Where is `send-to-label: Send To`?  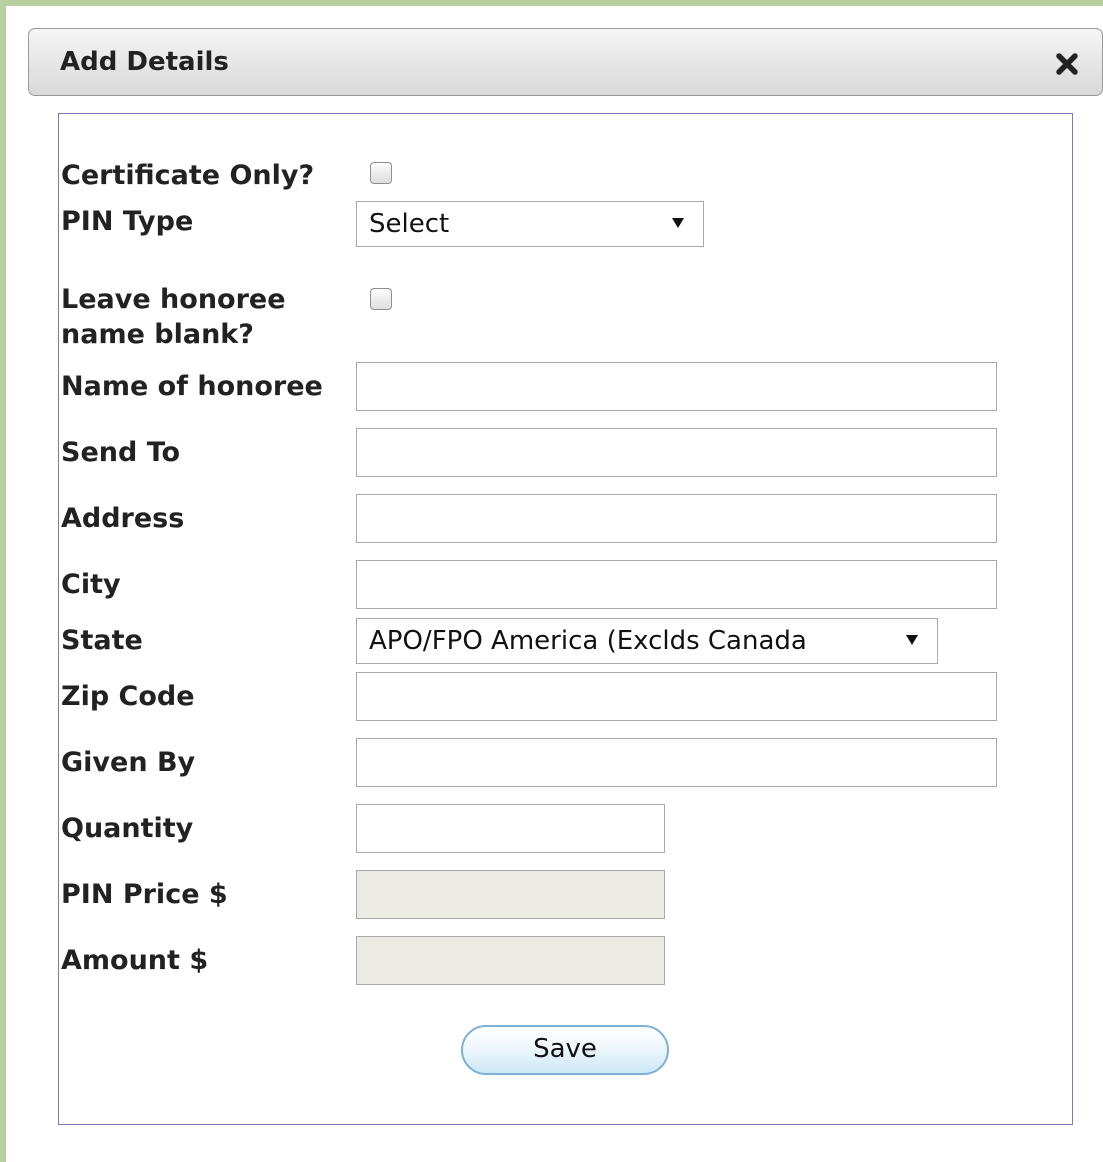 send-to-label: Send To is located at coordinates (121, 452).